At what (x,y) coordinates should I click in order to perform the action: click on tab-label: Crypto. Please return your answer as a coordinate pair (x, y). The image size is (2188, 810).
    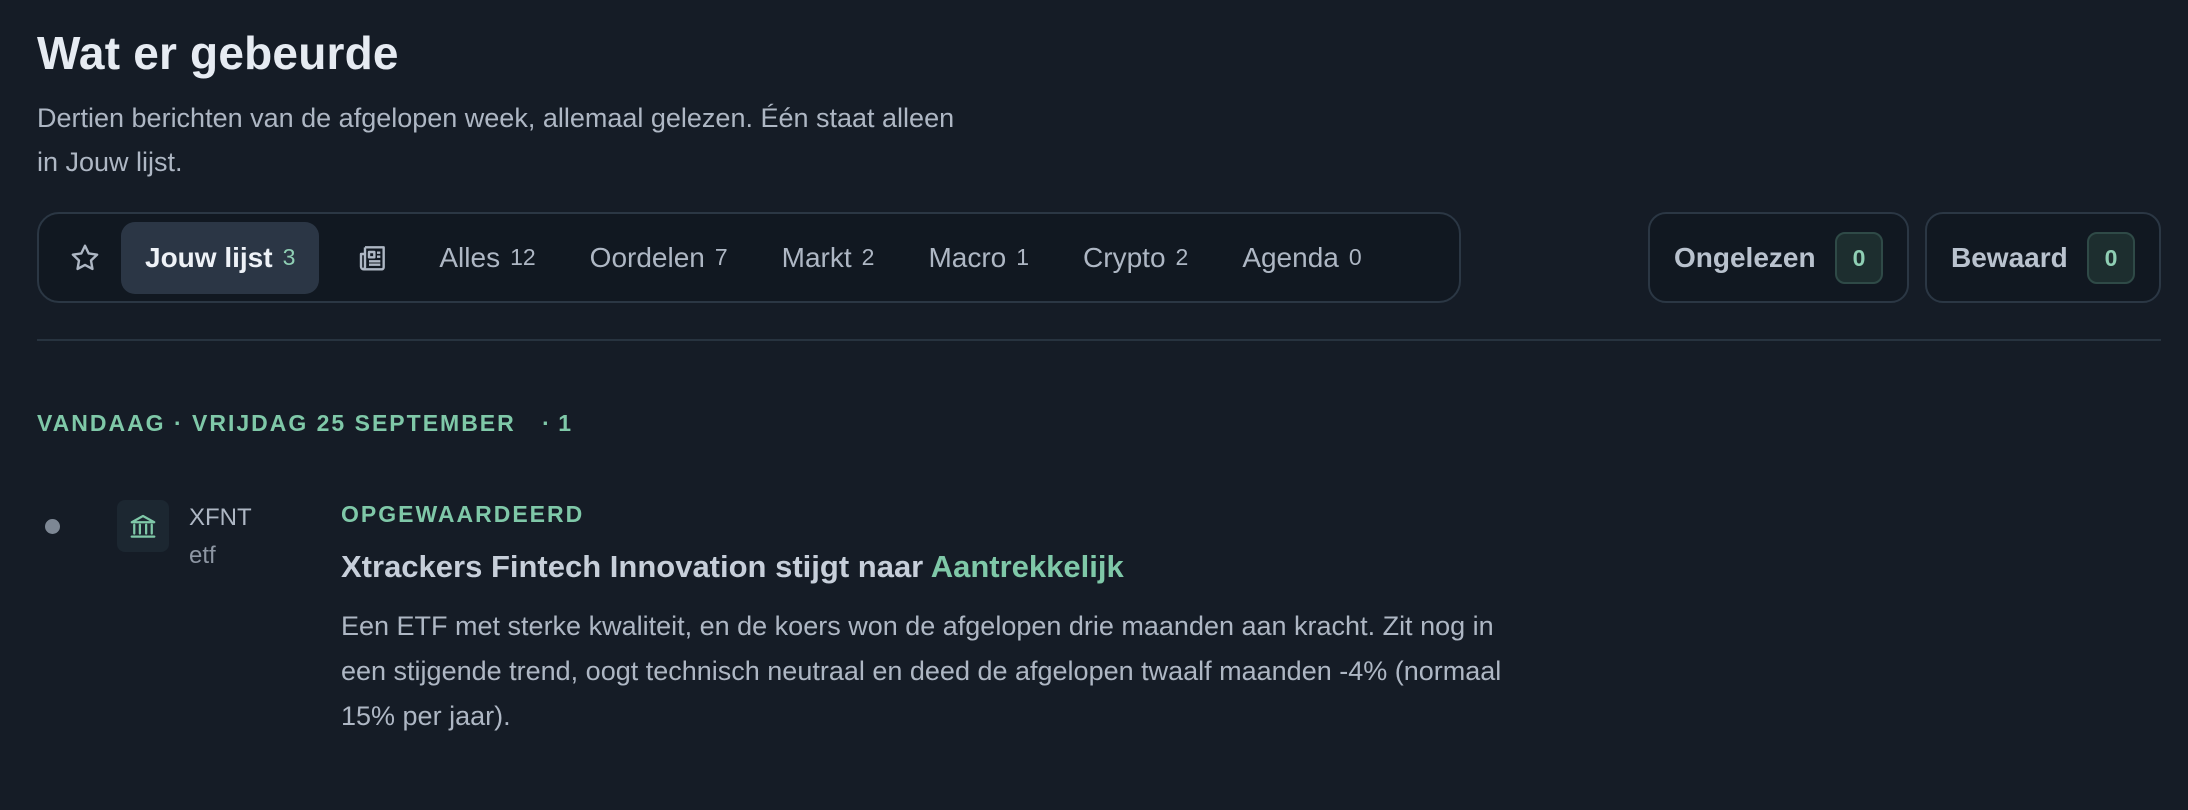
    Looking at the image, I should click on (1124, 257).